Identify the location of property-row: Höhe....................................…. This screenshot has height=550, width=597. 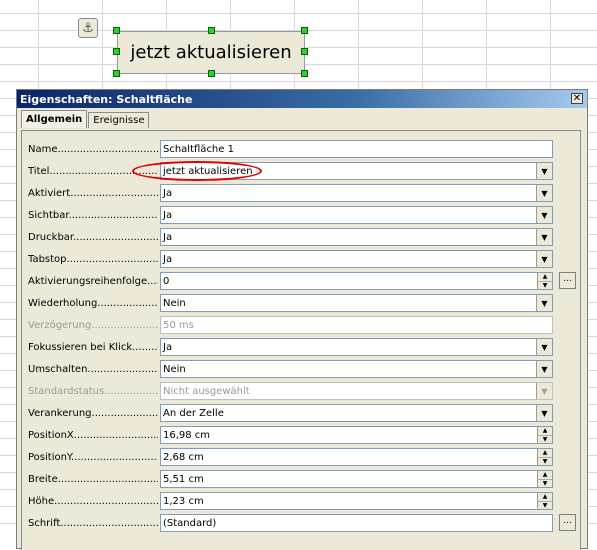
(303, 501).